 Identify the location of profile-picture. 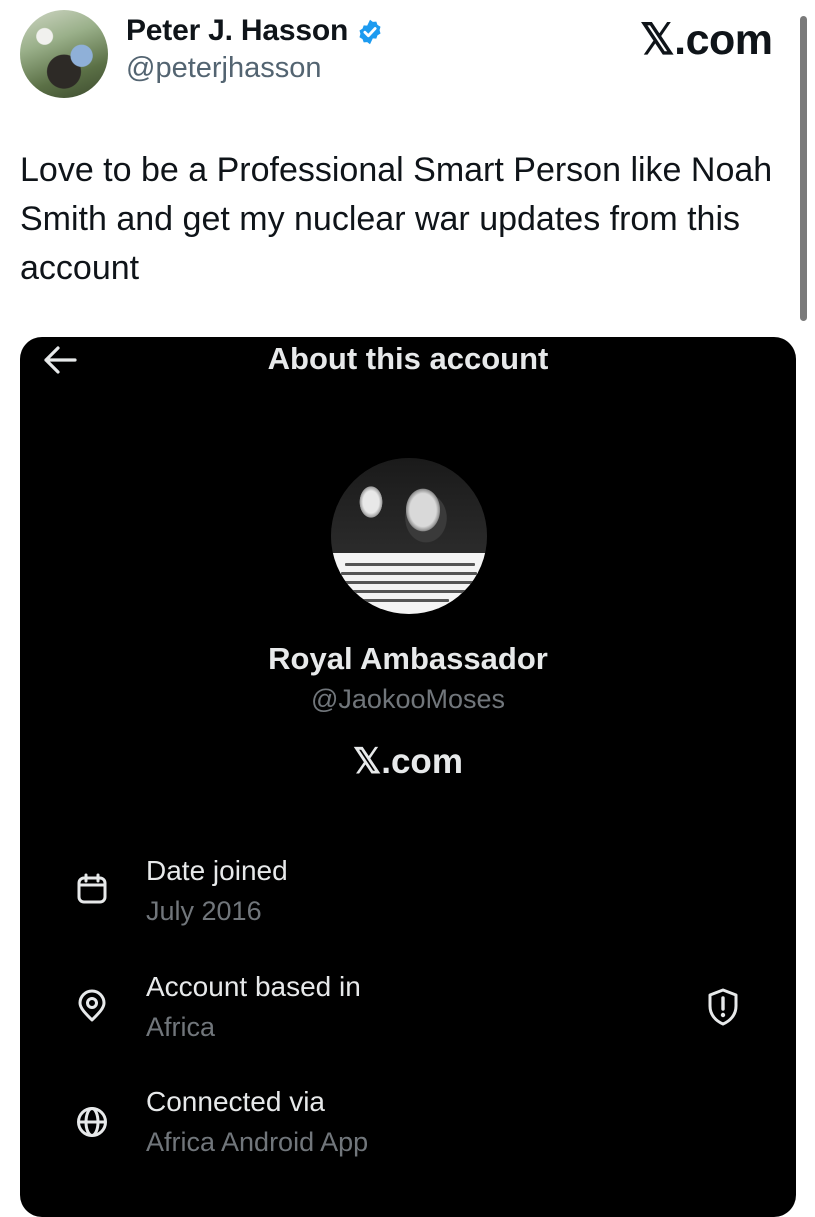
(409, 536).